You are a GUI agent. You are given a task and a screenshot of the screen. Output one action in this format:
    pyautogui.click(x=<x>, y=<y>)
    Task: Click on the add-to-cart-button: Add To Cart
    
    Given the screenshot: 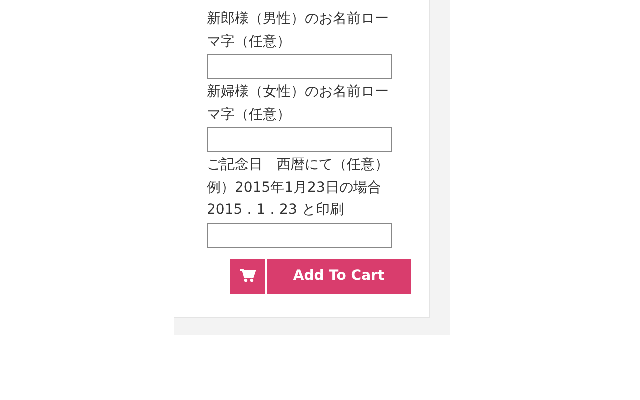 What is the action you would take?
    pyautogui.click(x=339, y=276)
    